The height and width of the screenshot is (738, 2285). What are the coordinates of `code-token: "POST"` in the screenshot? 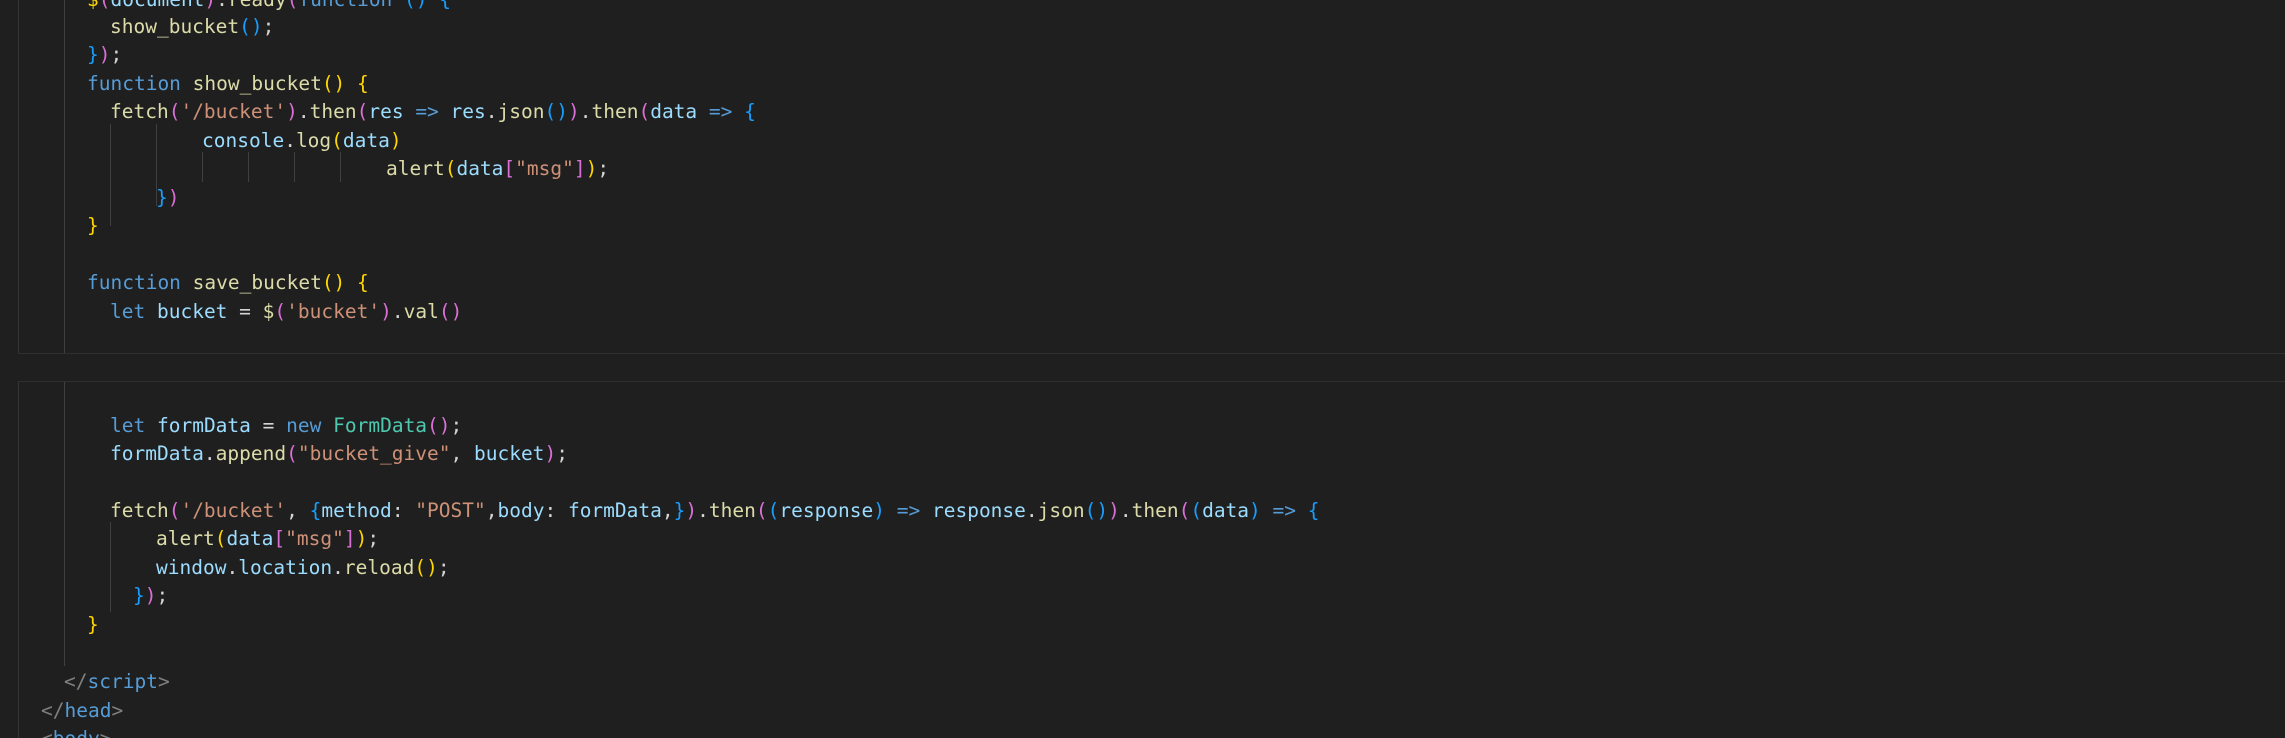 It's located at (450, 510).